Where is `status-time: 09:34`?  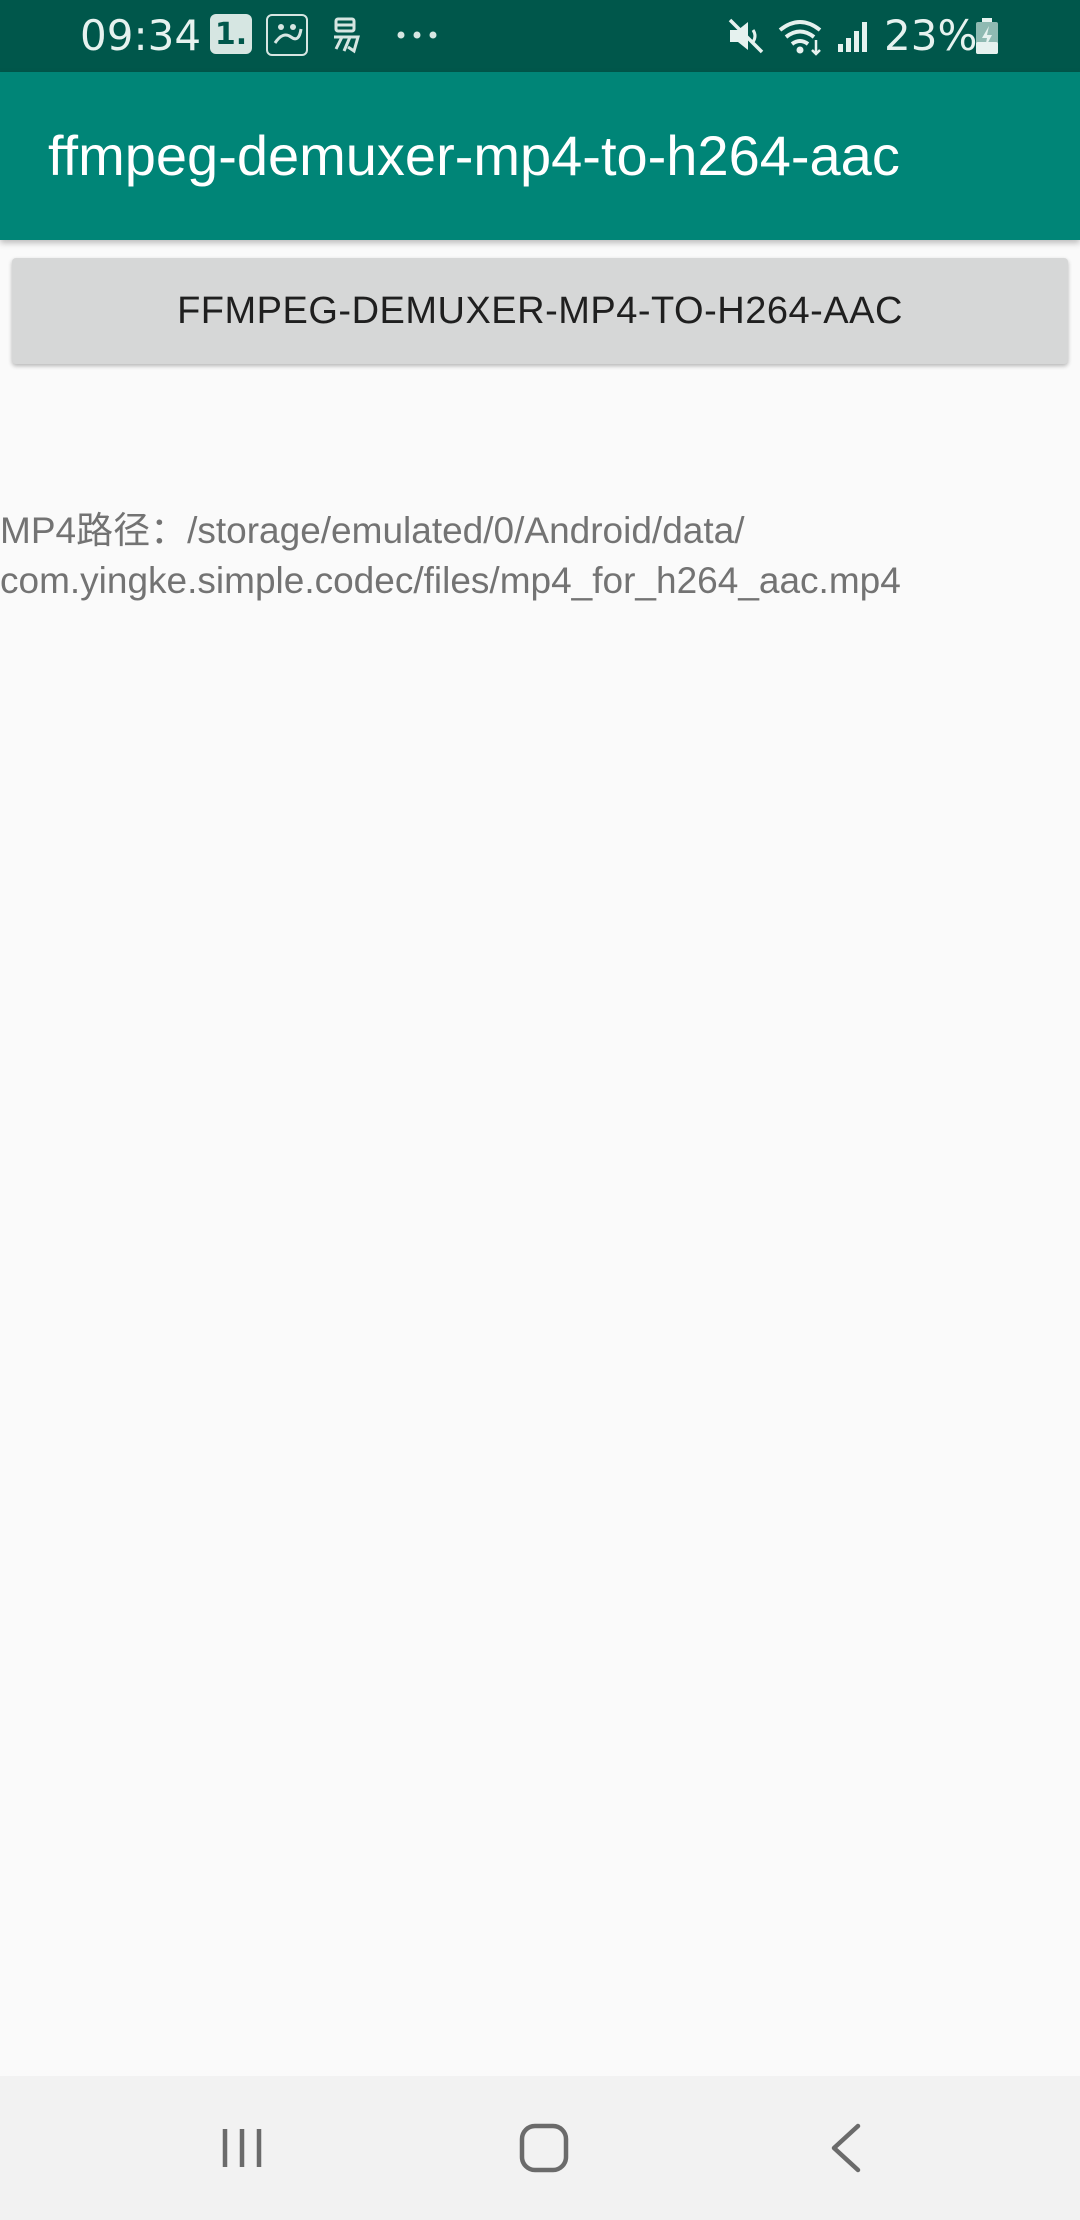 status-time: 09:34 is located at coordinates (141, 35).